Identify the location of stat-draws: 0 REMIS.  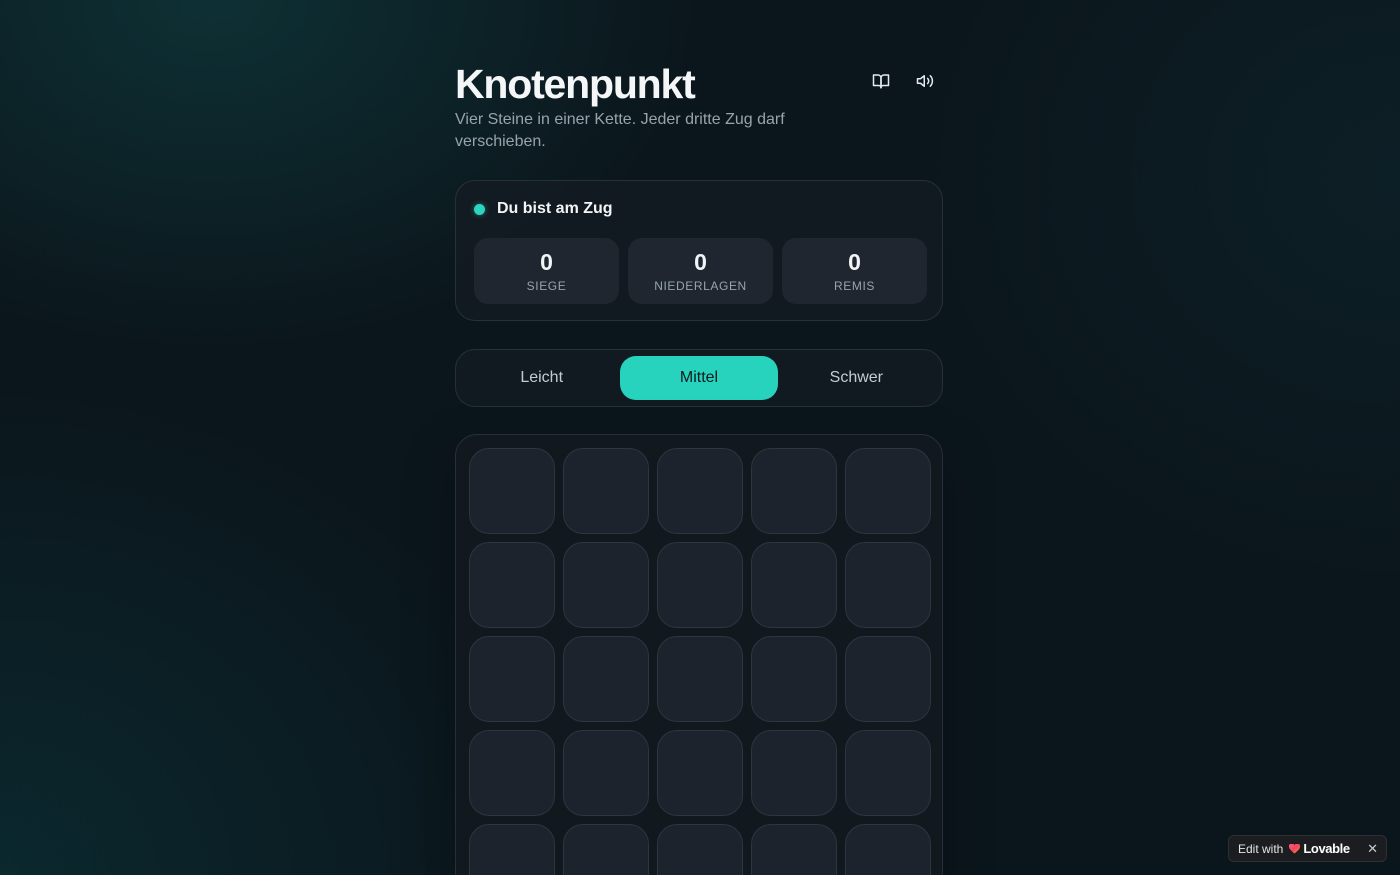
(854, 271).